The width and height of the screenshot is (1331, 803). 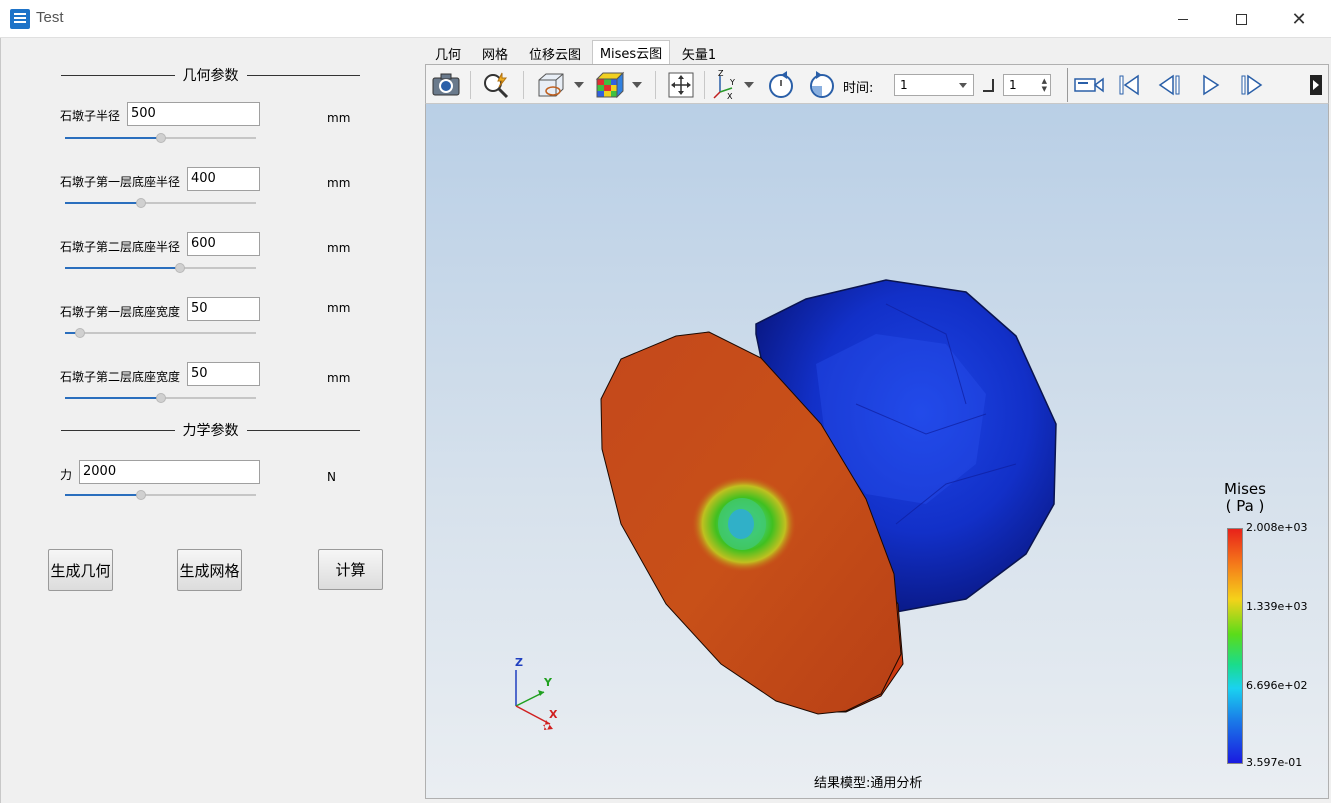 I want to click on screenshot-button, so click(x=446, y=85).